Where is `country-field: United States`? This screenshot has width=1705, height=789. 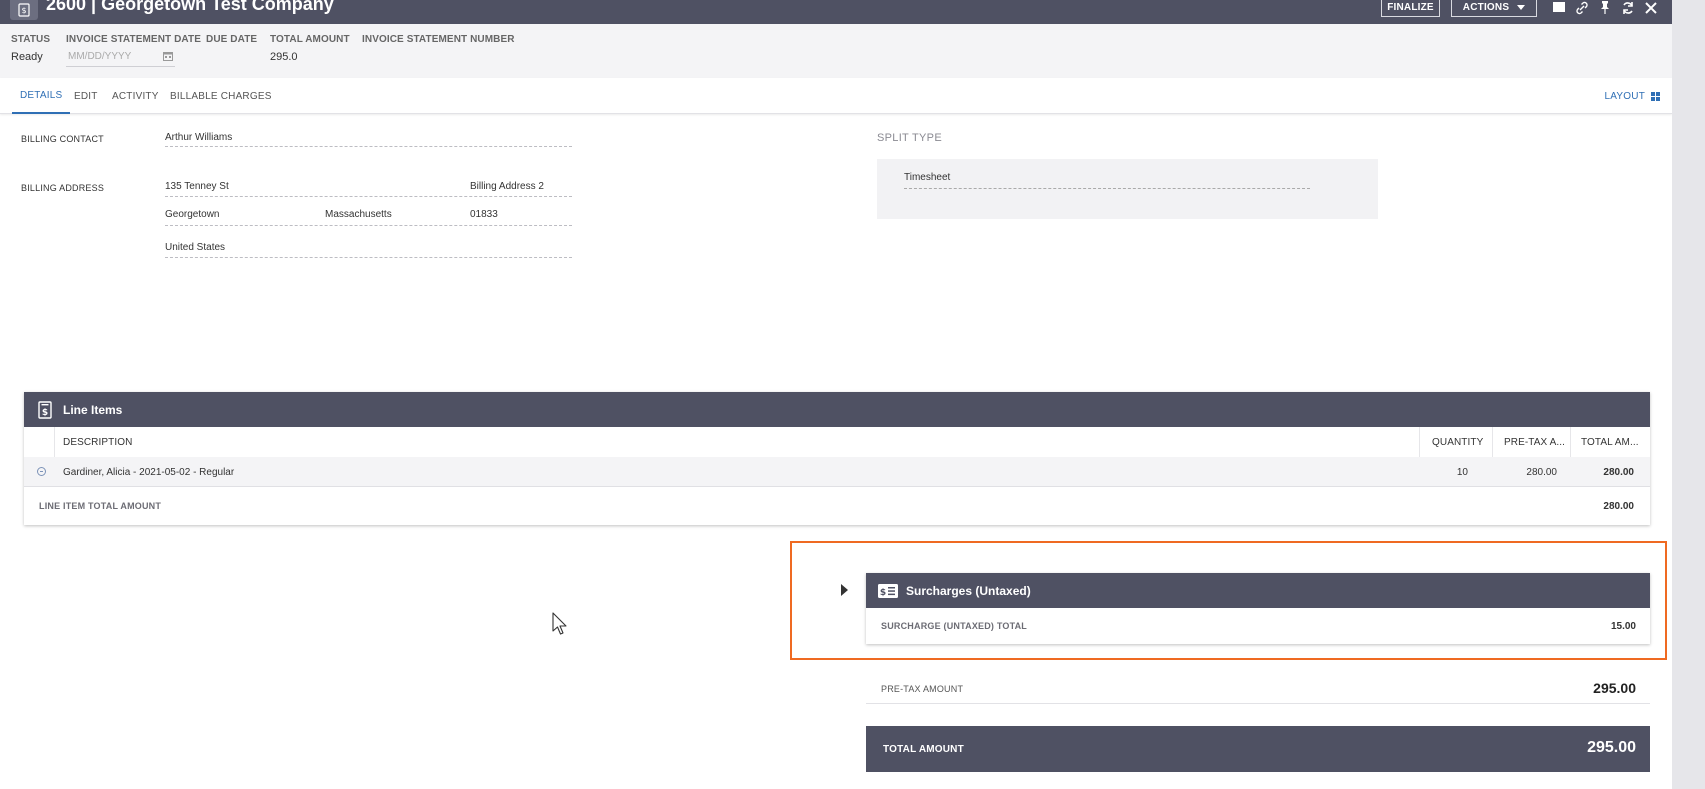 country-field: United States is located at coordinates (195, 247).